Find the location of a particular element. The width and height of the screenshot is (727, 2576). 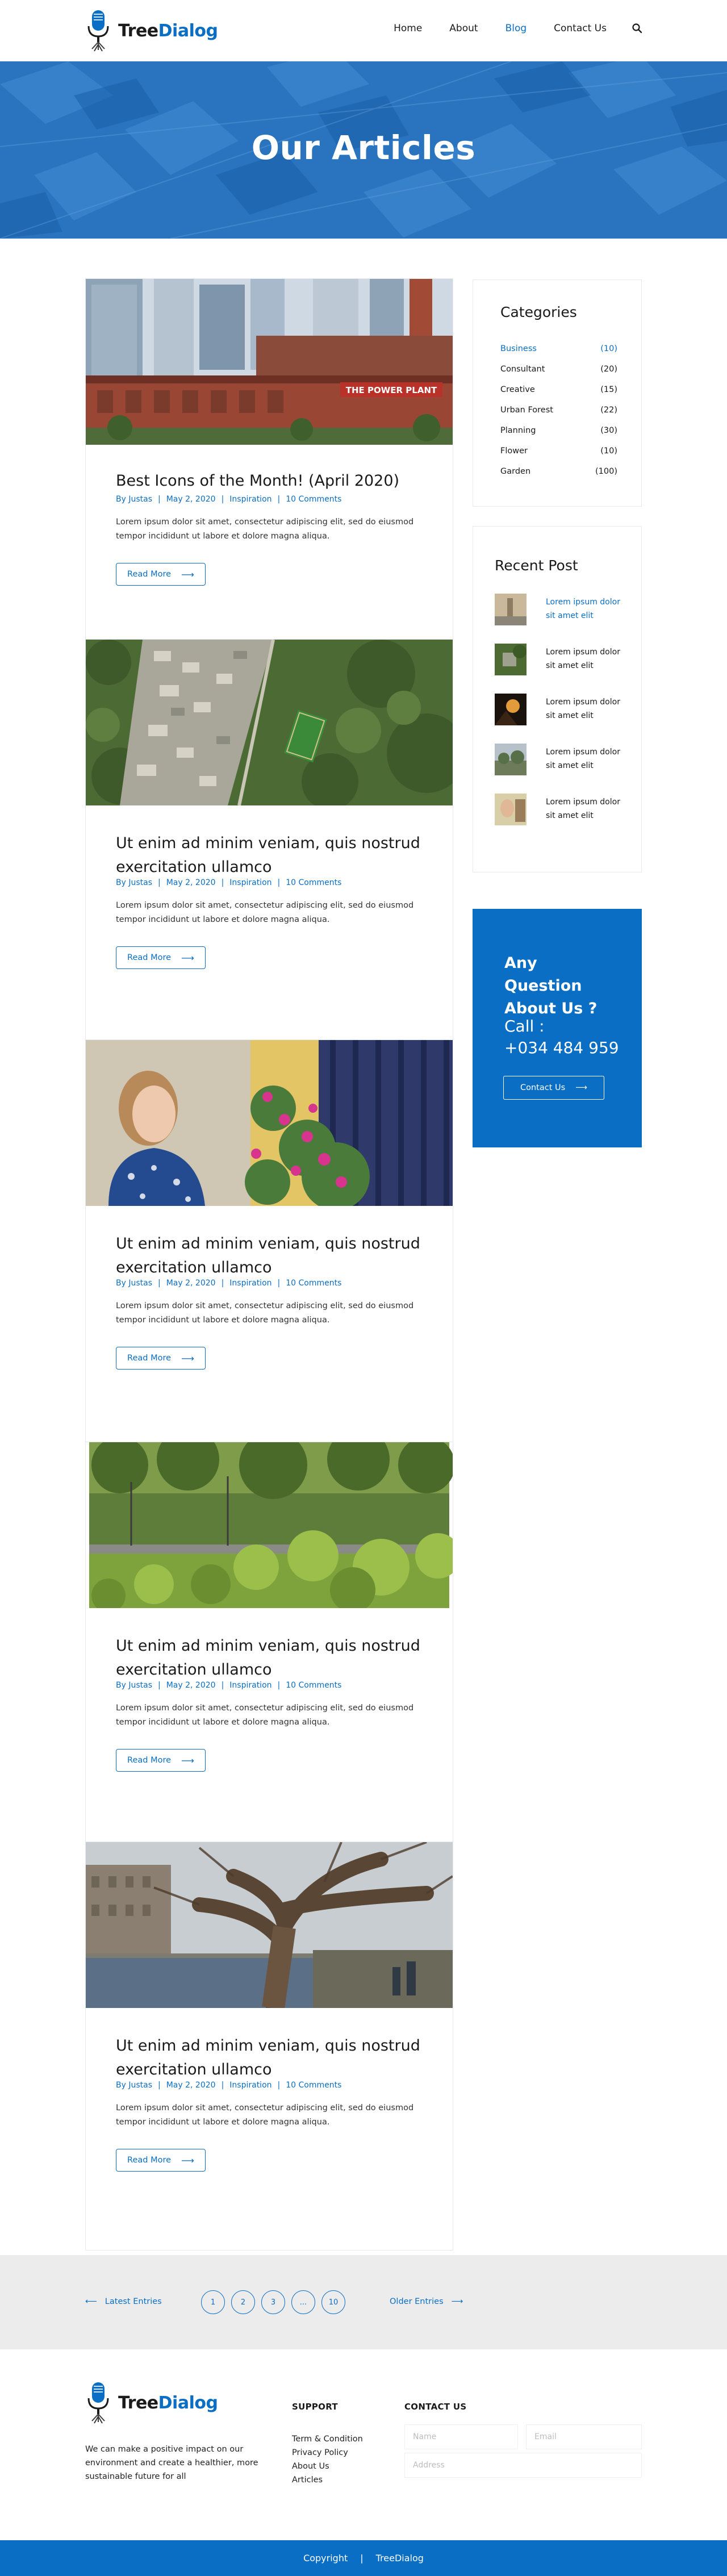

article-image-park-greenery is located at coordinates (269, 1525).